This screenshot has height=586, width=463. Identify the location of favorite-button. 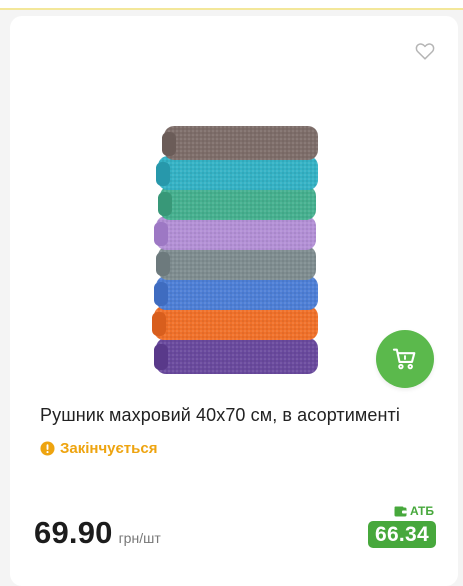
(425, 51).